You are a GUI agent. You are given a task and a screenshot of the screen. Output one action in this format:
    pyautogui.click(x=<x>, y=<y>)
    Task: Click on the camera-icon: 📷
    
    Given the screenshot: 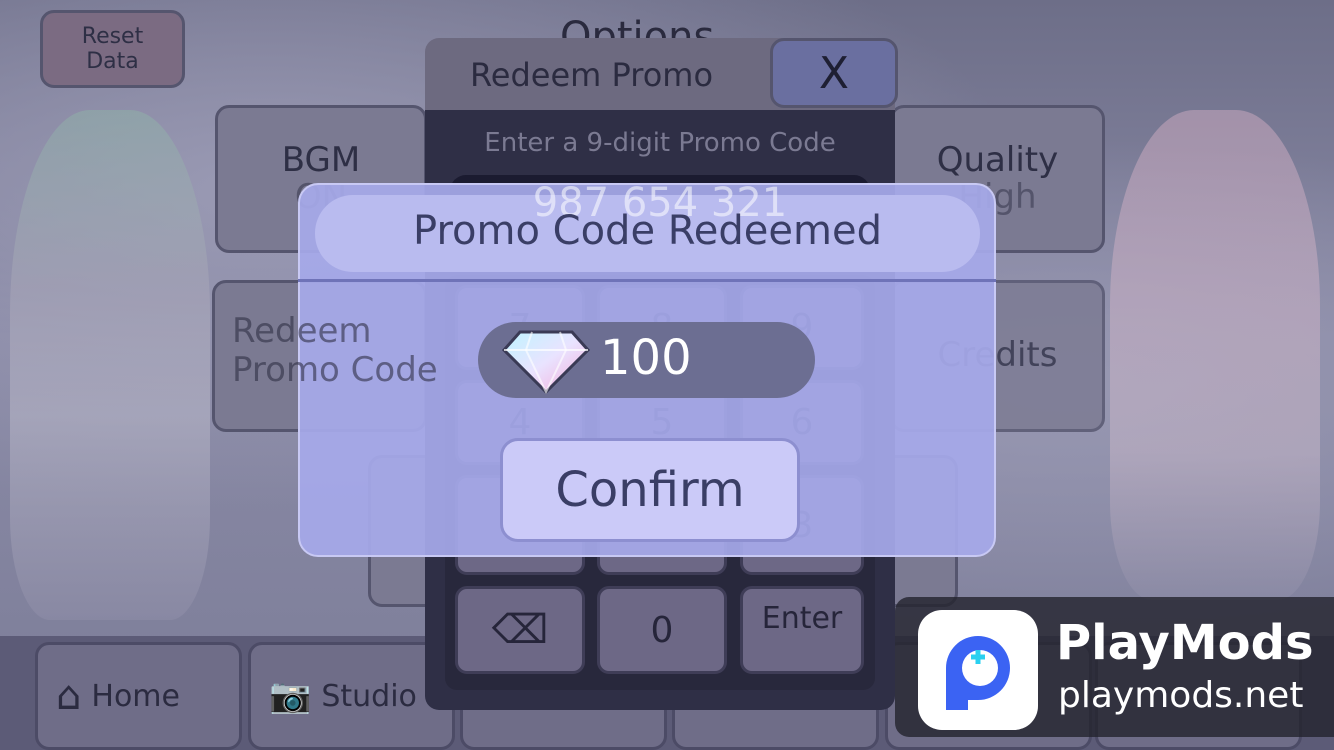 What is the action you would take?
    pyautogui.click(x=290, y=696)
    